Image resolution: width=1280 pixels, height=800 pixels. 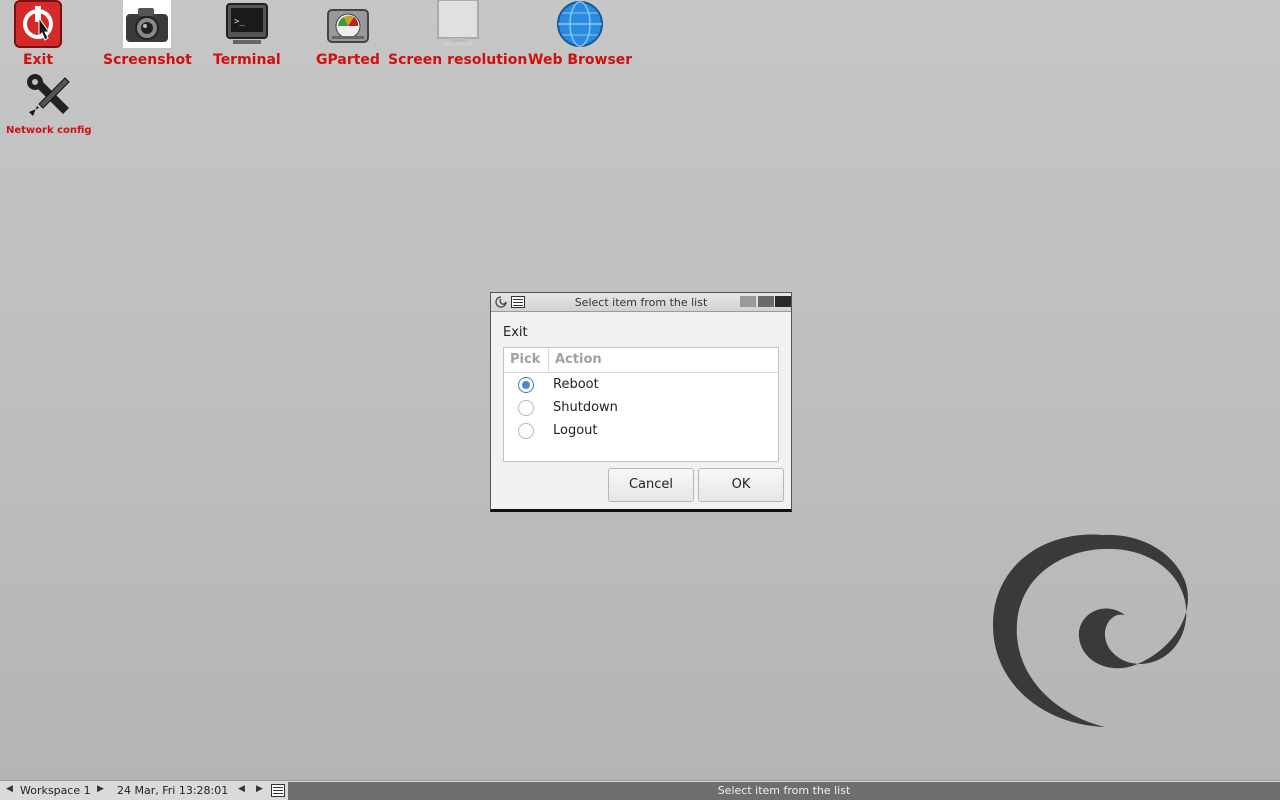 I want to click on list-item-logout: Logout, so click(x=641, y=430).